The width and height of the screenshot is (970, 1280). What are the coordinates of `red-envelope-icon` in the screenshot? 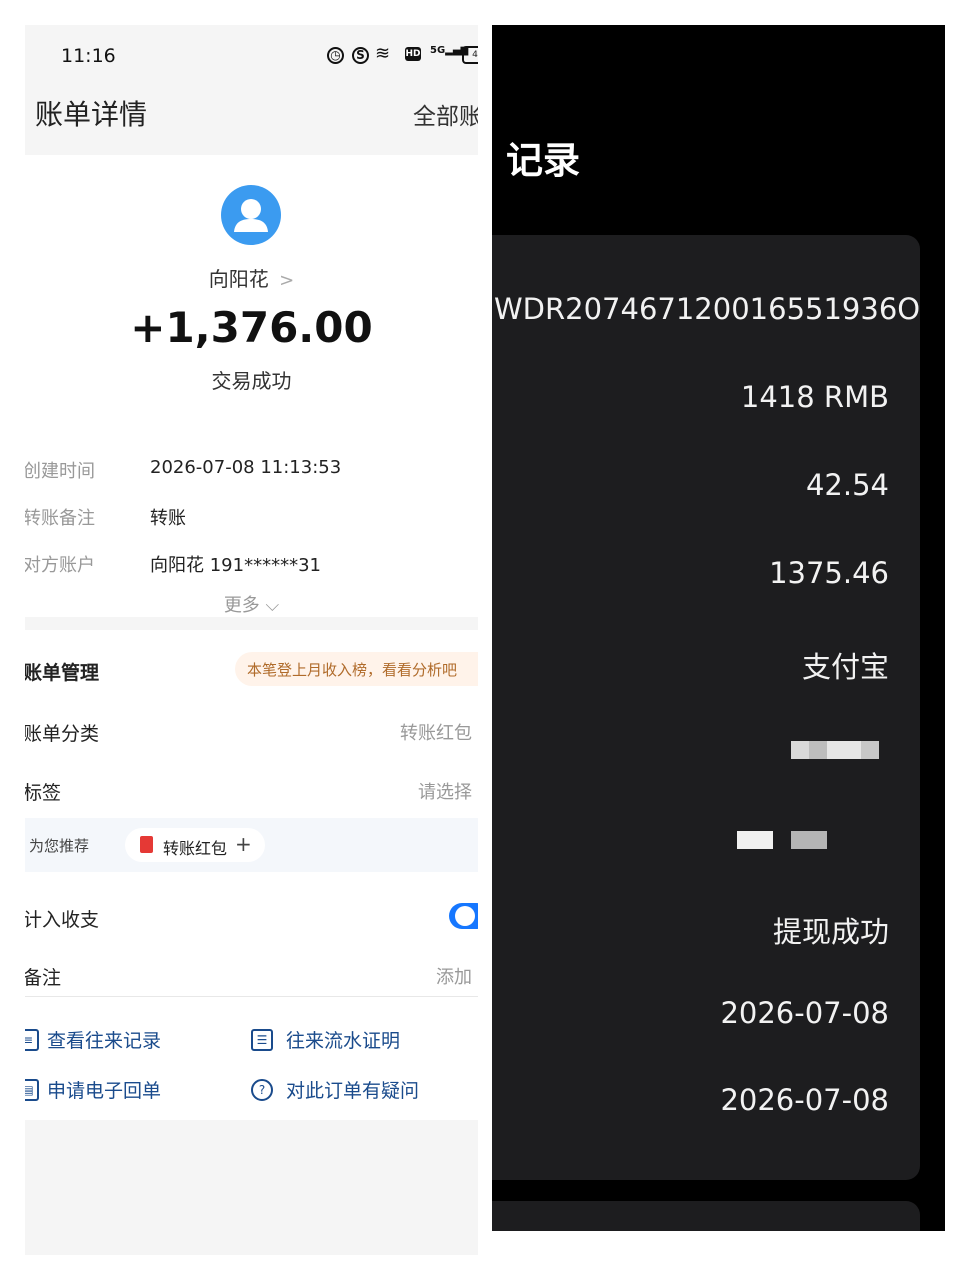 It's located at (146, 844).